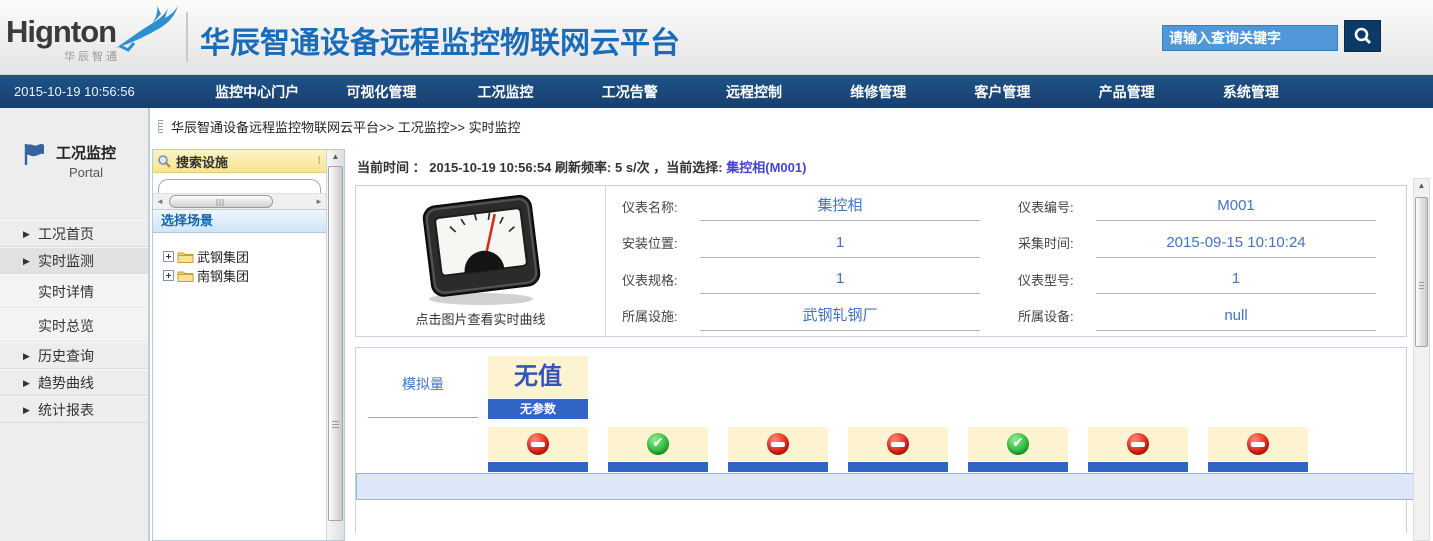 The width and height of the screenshot is (1433, 541). I want to click on sidebar-item-label: 实时总览, so click(66, 326).